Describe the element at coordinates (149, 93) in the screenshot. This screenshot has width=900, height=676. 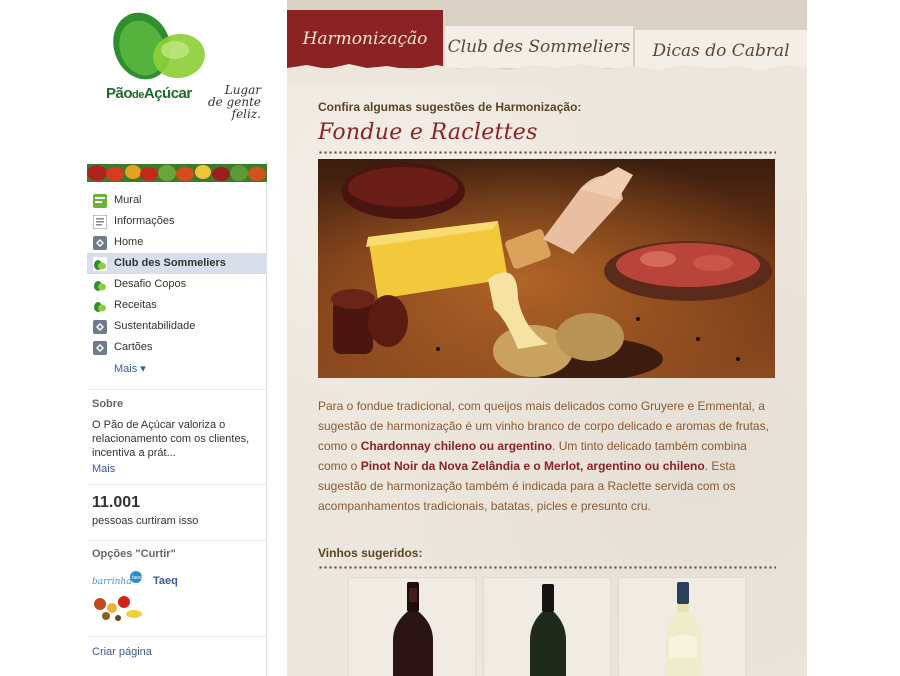
I see `brand-name: PãodeAçúcar` at that location.